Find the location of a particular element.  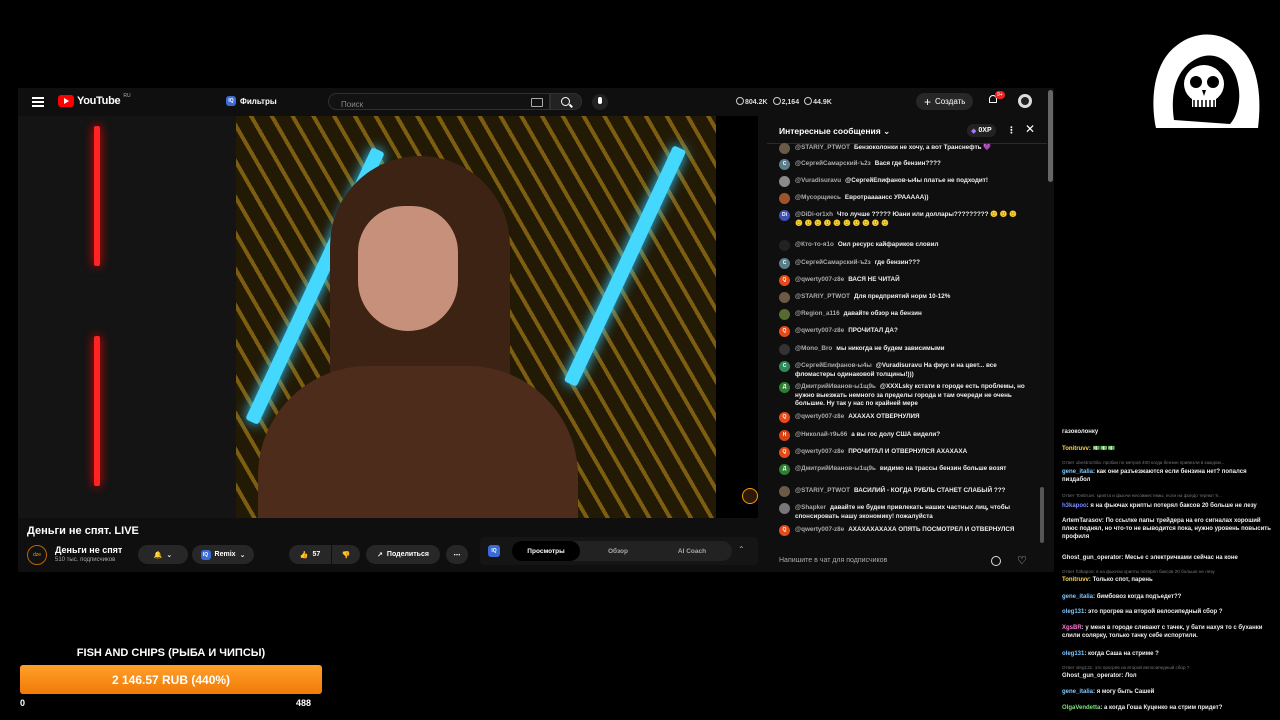

overlay-message: газоколонку is located at coordinates (1080, 432).